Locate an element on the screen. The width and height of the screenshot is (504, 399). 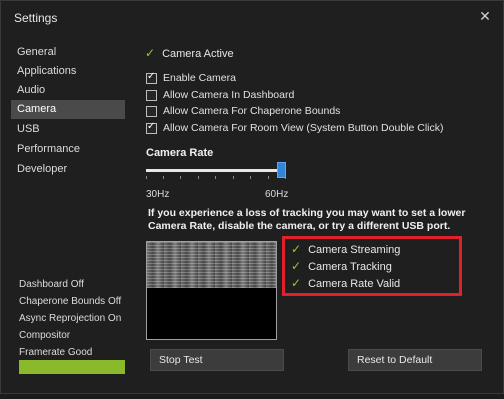
option-enable-camera: Enable Camera is located at coordinates (191, 78).